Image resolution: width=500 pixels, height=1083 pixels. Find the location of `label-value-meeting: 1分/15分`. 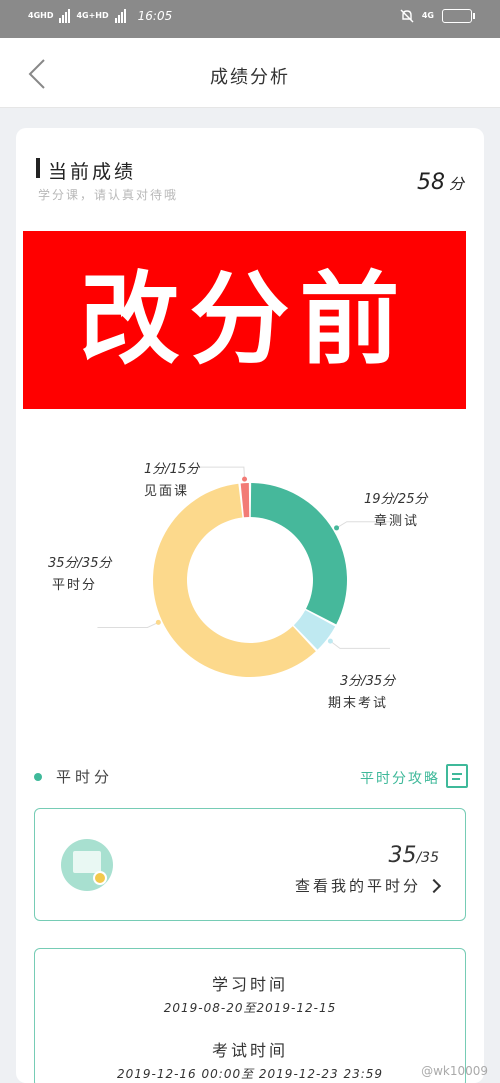

label-value-meeting: 1分/15分 is located at coordinates (172, 469).